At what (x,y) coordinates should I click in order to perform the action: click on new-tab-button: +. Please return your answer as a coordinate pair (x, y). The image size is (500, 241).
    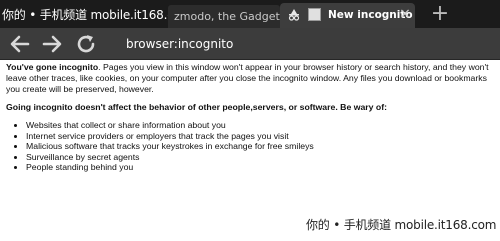
    Looking at the image, I should click on (440, 14).